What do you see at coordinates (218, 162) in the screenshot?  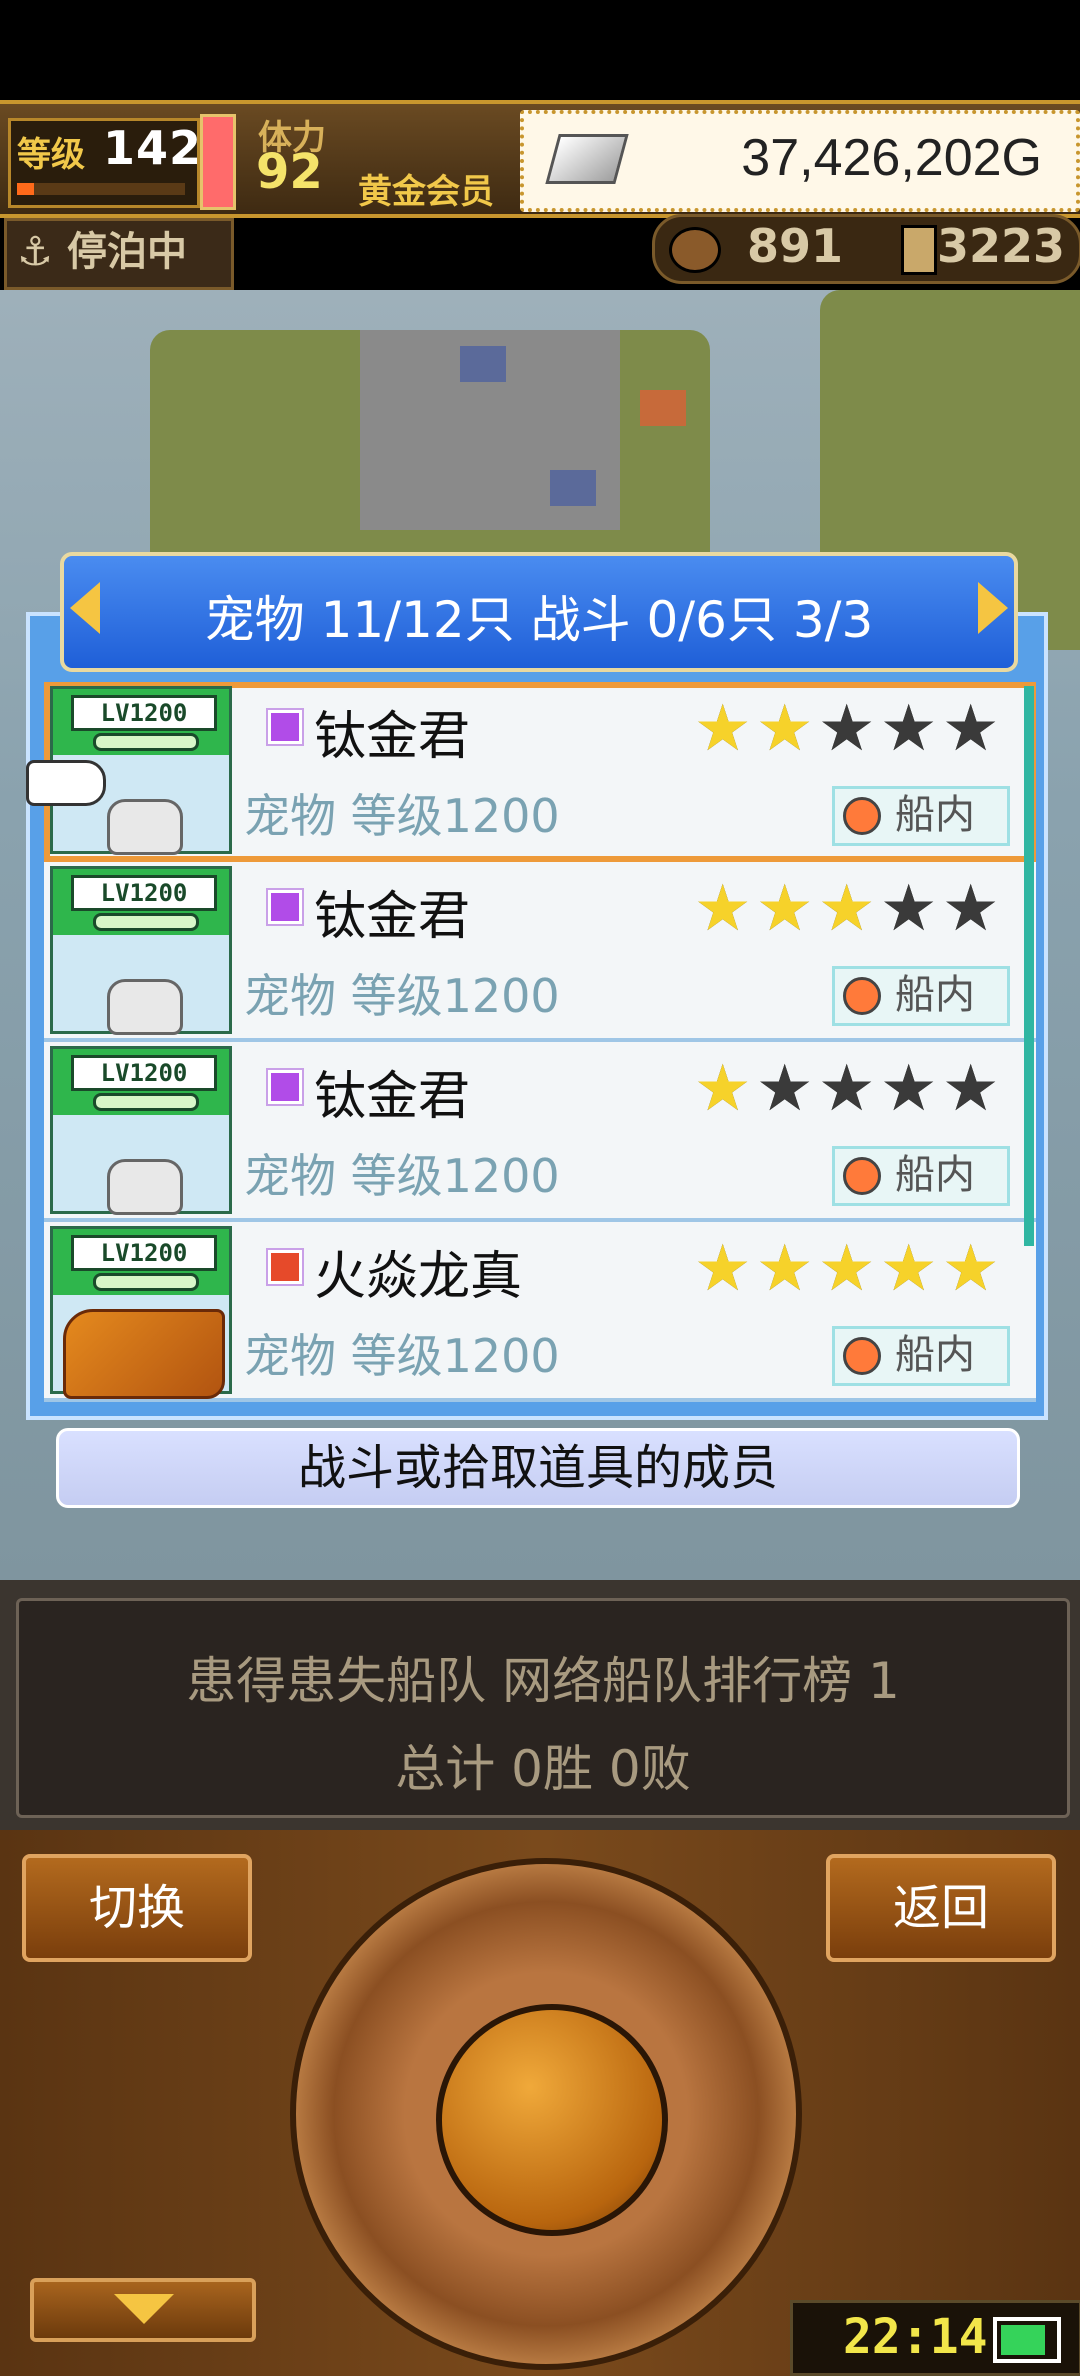 I see `stamina-gauge` at bounding box center [218, 162].